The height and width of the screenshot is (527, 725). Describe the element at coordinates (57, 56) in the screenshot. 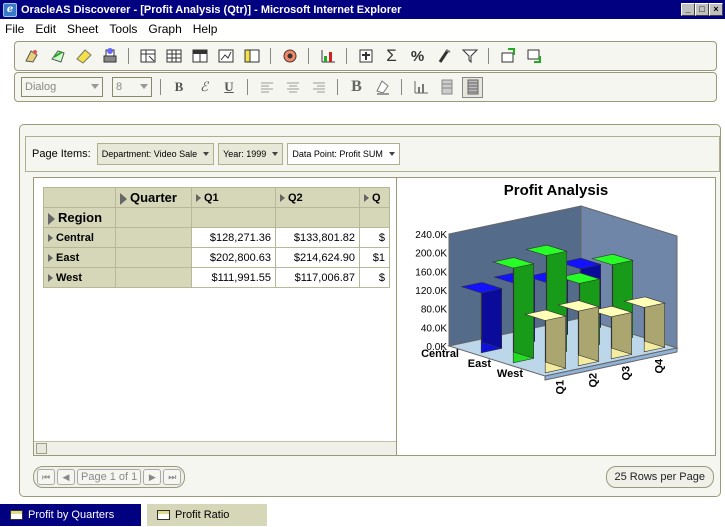

I see `open-workbook-icon` at that location.